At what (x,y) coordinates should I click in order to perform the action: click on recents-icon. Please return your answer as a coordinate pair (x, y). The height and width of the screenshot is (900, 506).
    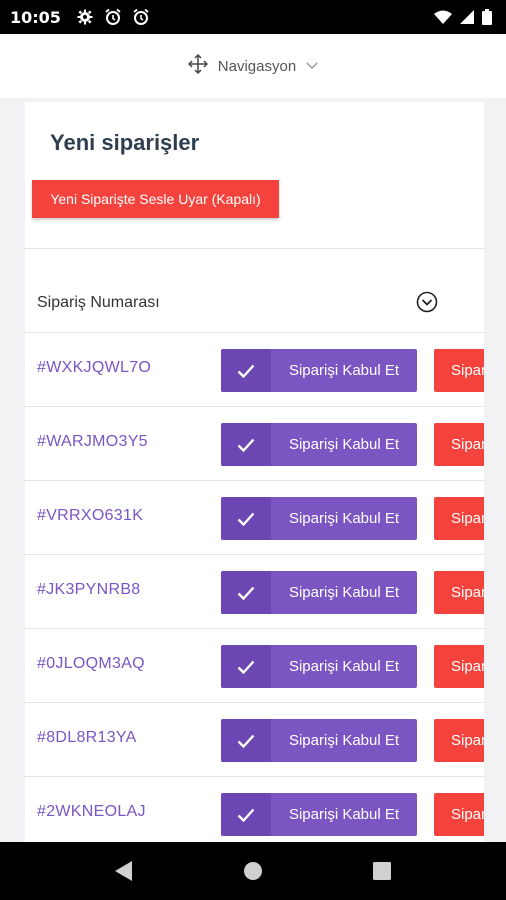
    Looking at the image, I should click on (382, 871).